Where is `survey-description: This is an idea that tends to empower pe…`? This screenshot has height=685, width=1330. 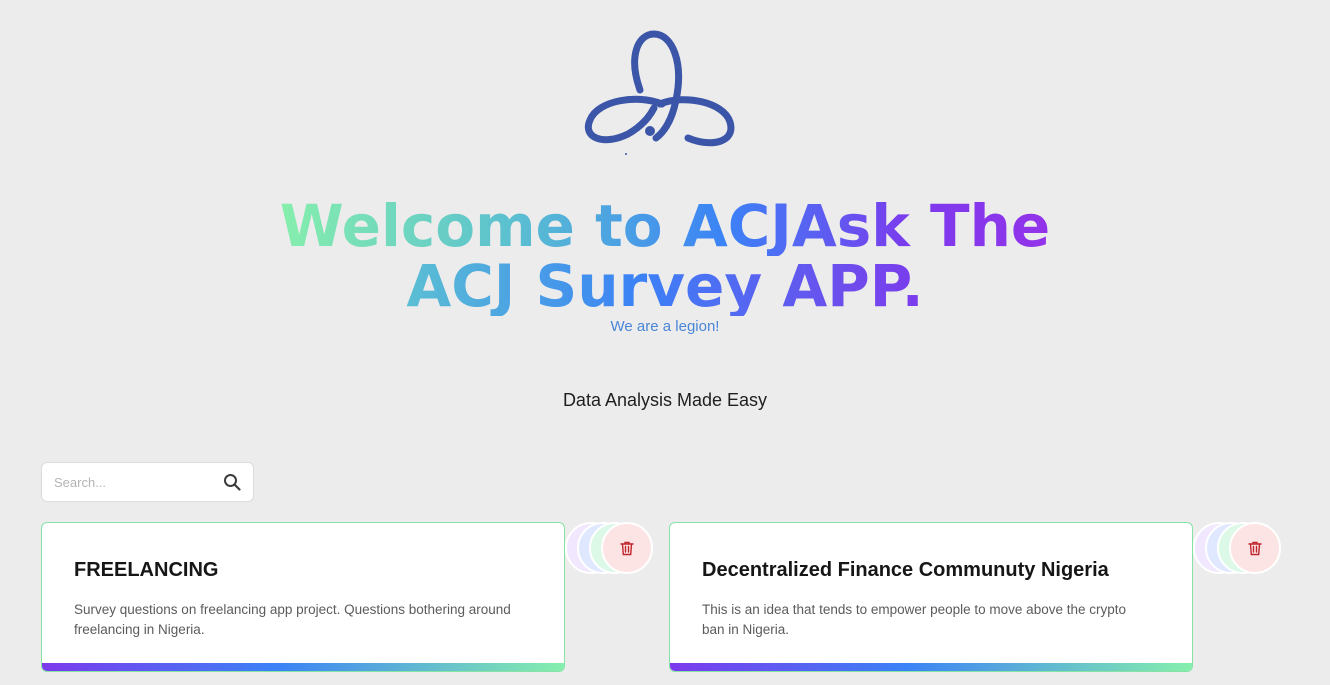 survey-description: This is an idea that tends to empower pe… is located at coordinates (914, 619).